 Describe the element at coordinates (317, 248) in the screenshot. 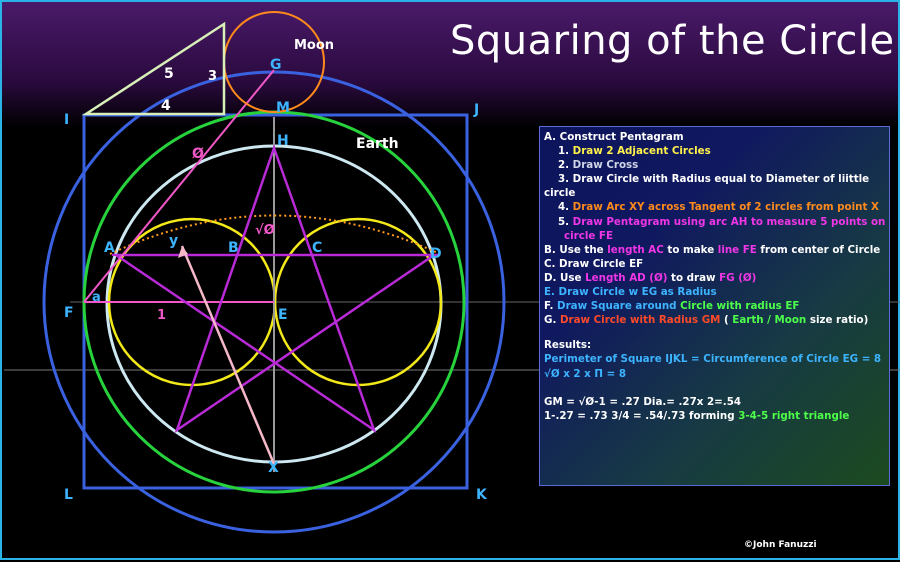

I see `label-c: C` at that location.